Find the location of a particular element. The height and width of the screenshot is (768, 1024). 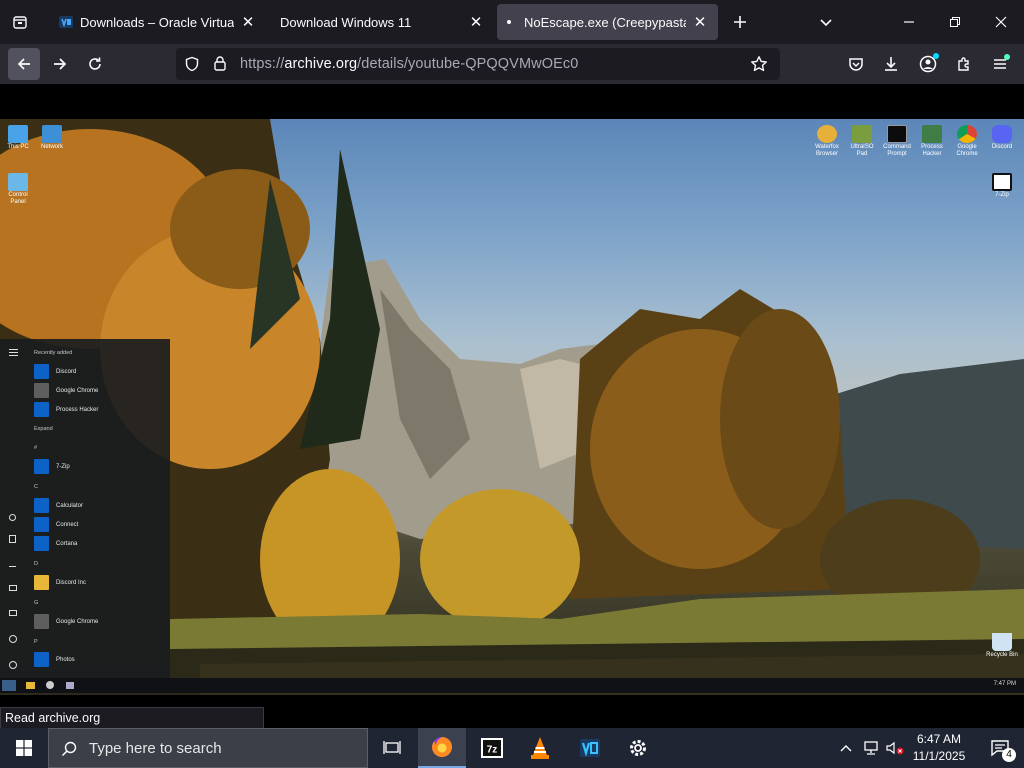

firefox-view-button is located at coordinates (20, 22).